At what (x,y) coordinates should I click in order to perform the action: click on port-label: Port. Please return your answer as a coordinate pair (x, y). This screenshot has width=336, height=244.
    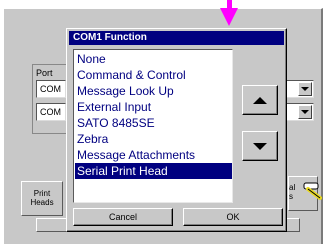
    Looking at the image, I should click on (44, 73).